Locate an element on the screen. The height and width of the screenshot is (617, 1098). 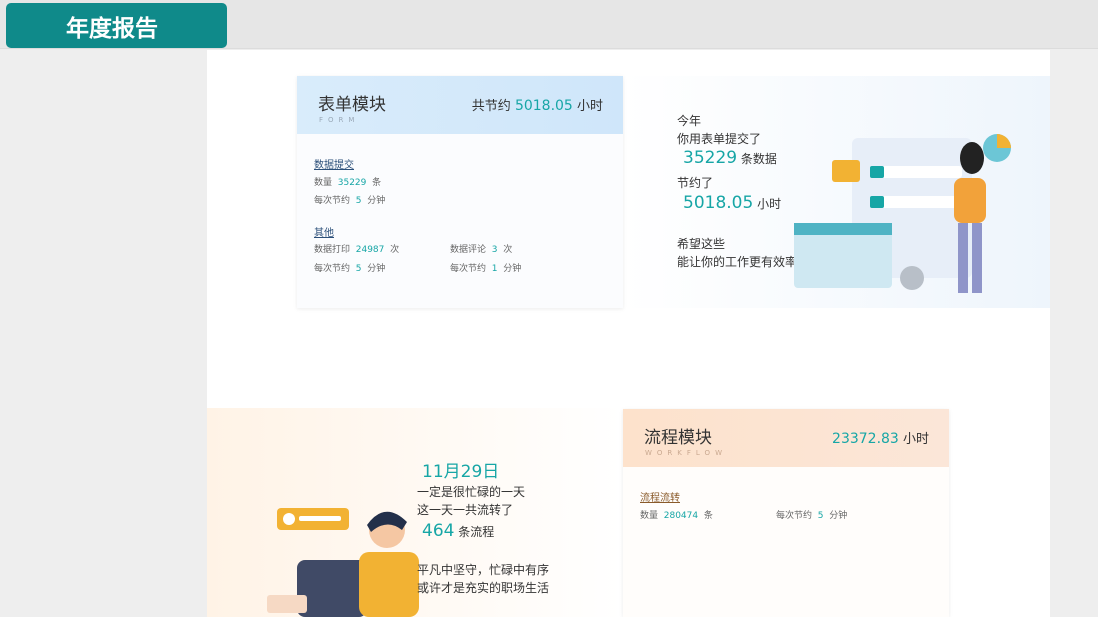
form-summary-line3: 节约了 is located at coordinates (695, 183).